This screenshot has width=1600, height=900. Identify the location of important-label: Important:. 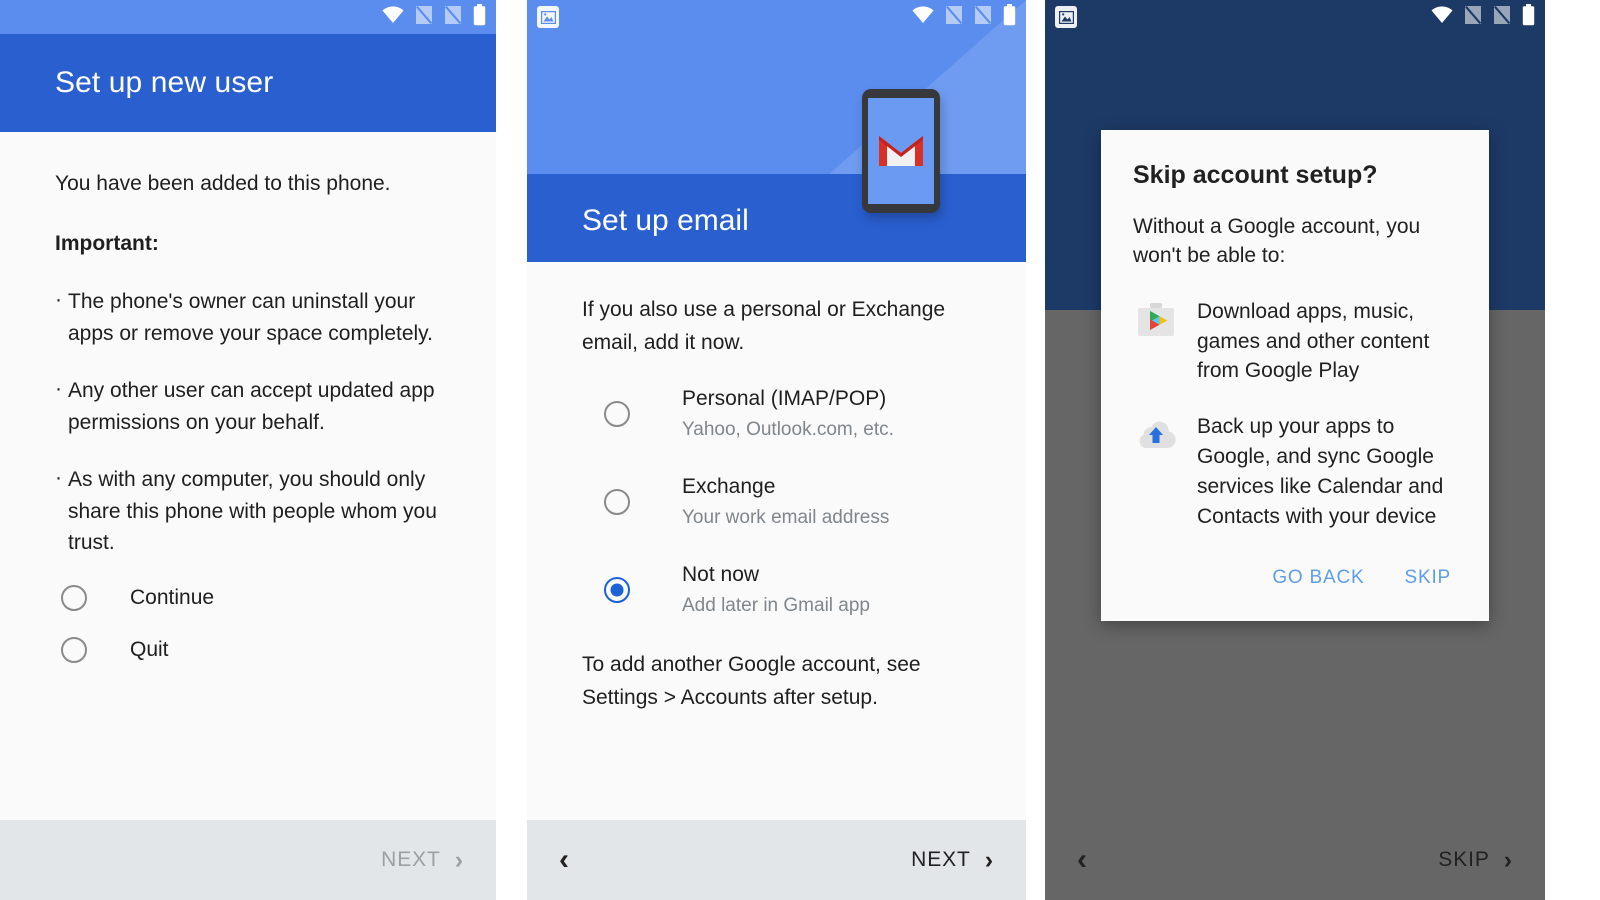
(107, 244).